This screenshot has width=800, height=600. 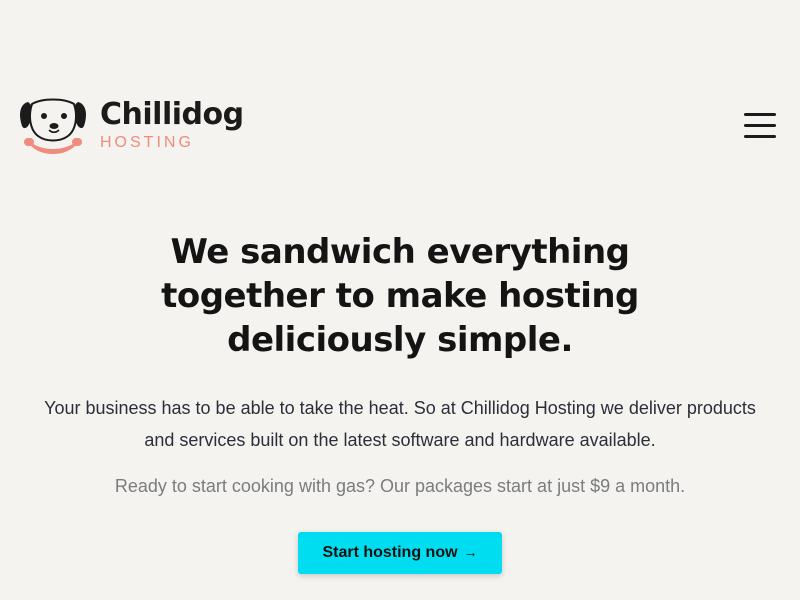 I want to click on brand-name: Chillidog, so click(x=172, y=114).